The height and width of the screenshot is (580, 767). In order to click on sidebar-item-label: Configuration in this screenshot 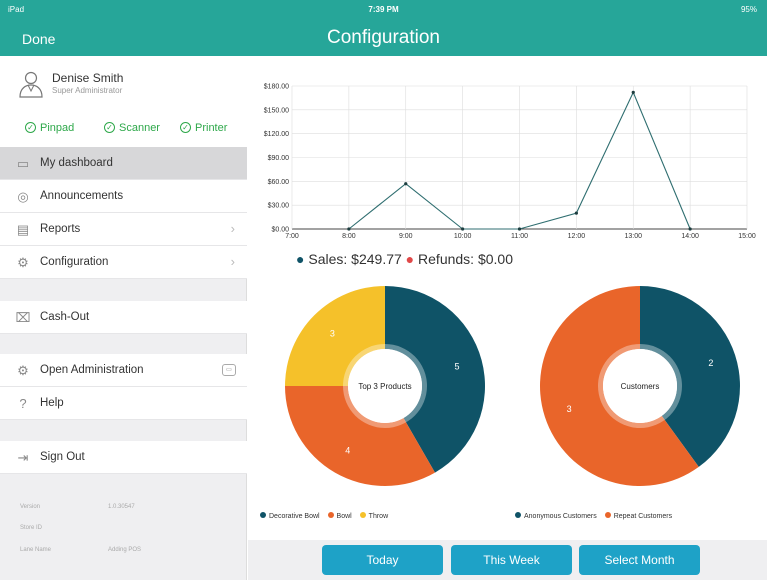, I will do `click(74, 262)`.